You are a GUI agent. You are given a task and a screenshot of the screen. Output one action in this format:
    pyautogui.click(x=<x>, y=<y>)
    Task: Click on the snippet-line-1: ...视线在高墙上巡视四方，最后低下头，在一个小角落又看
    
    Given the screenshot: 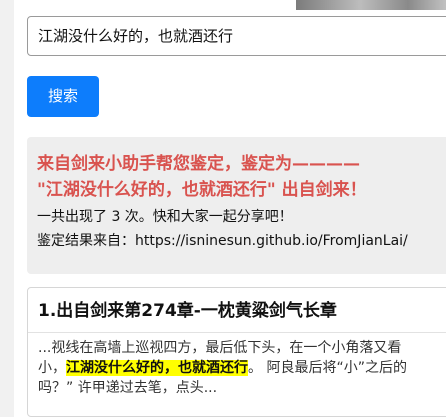 What is the action you would take?
    pyautogui.click(x=220, y=348)
    